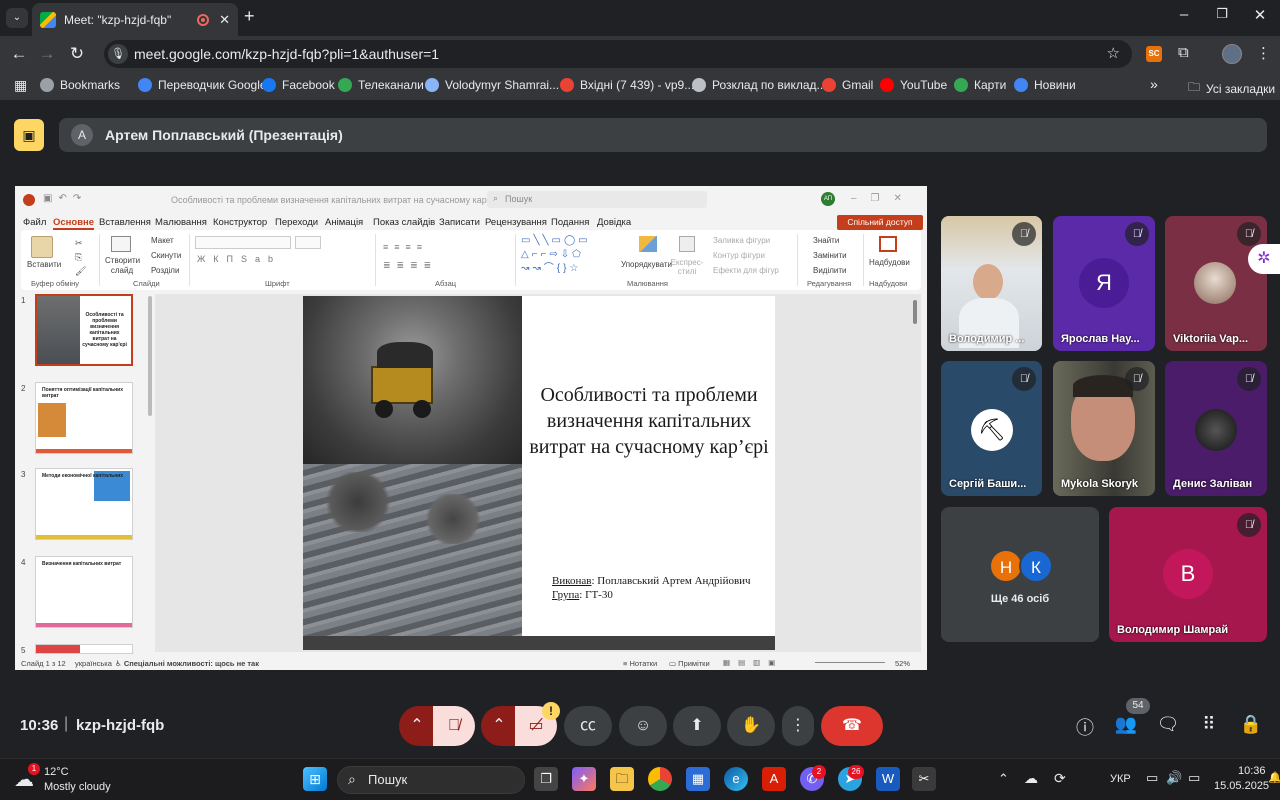  What do you see at coordinates (883, 198) in the screenshot?
I see `ppt-window-controls: –❐✕` at bounding box center [883, 198].